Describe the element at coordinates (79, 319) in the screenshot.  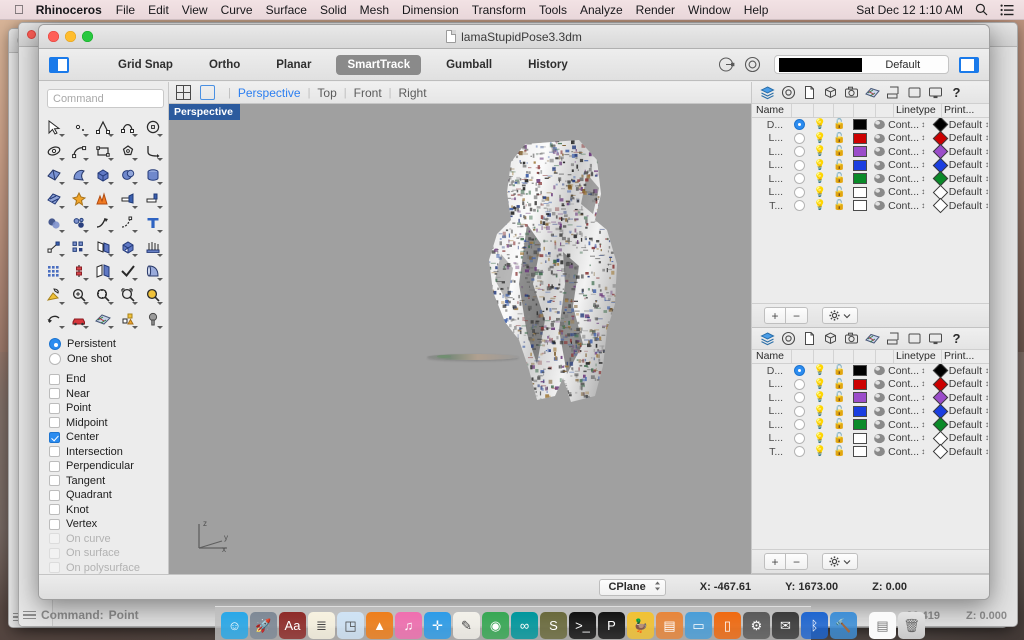
I see `named-view-icon` at that location.